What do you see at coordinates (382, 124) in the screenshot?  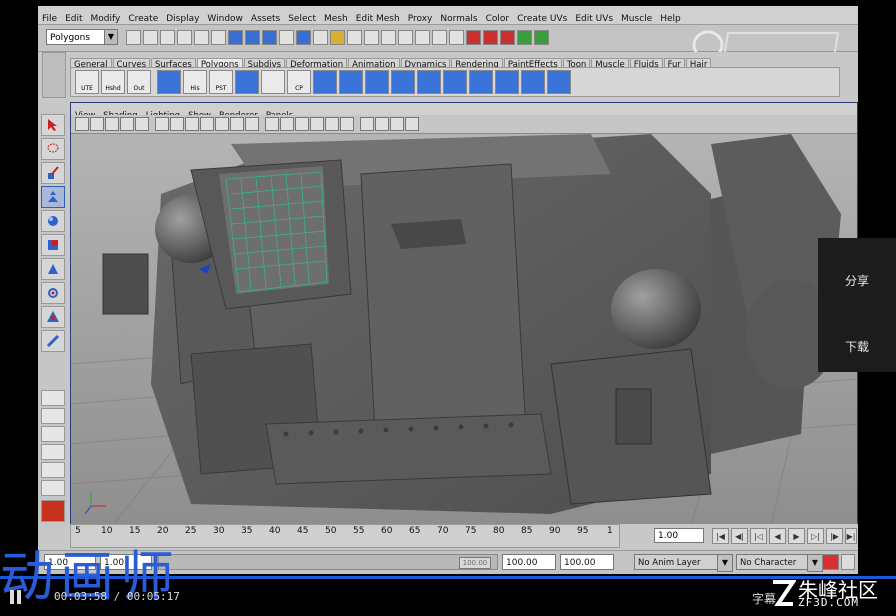 I see `xray-icon` at bounding box center [382, 124].